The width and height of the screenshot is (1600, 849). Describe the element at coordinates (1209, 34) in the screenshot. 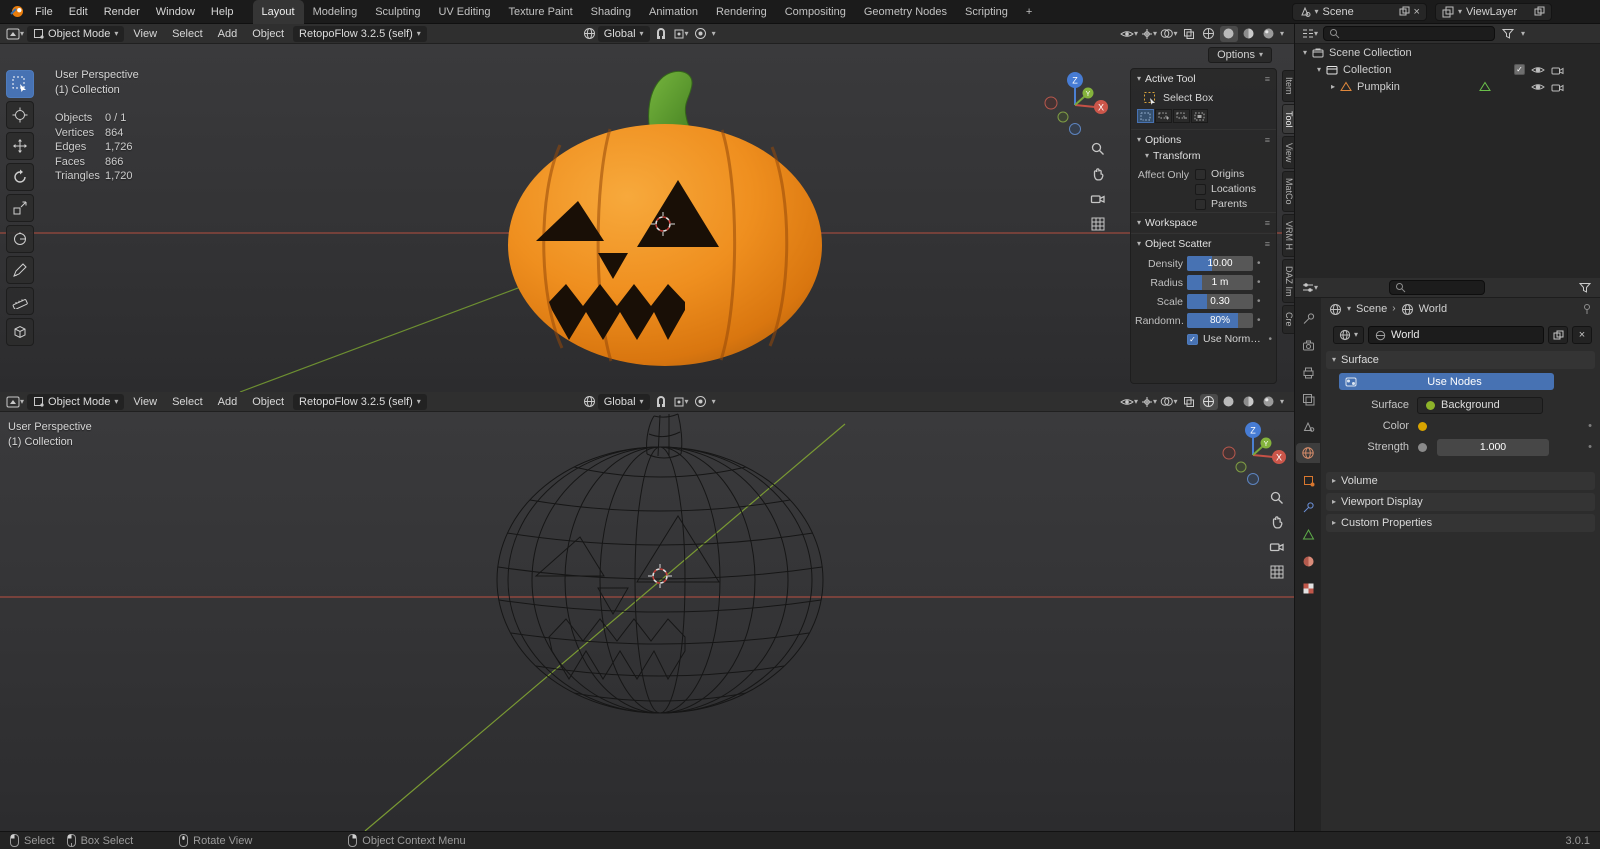

I see `shading-wireframe-button` at that location.